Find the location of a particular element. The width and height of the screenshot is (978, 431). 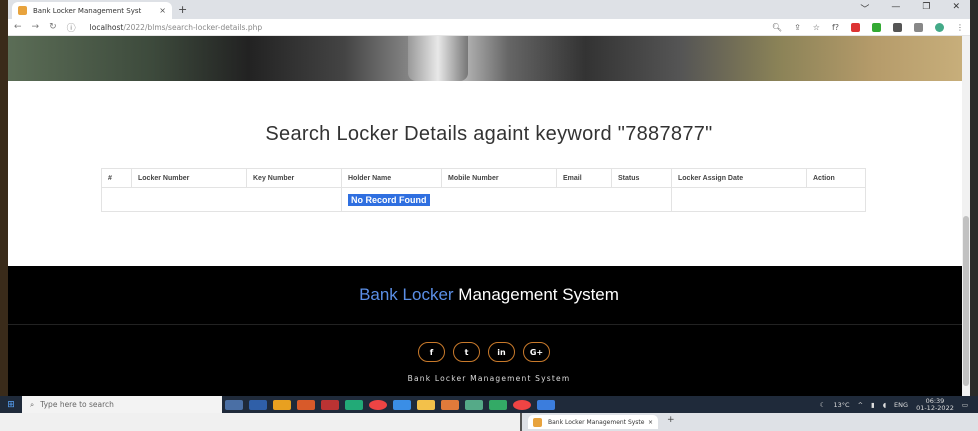

background-browser-window: Bank Locker Management Syste × + is located at coordinates (749, 422).